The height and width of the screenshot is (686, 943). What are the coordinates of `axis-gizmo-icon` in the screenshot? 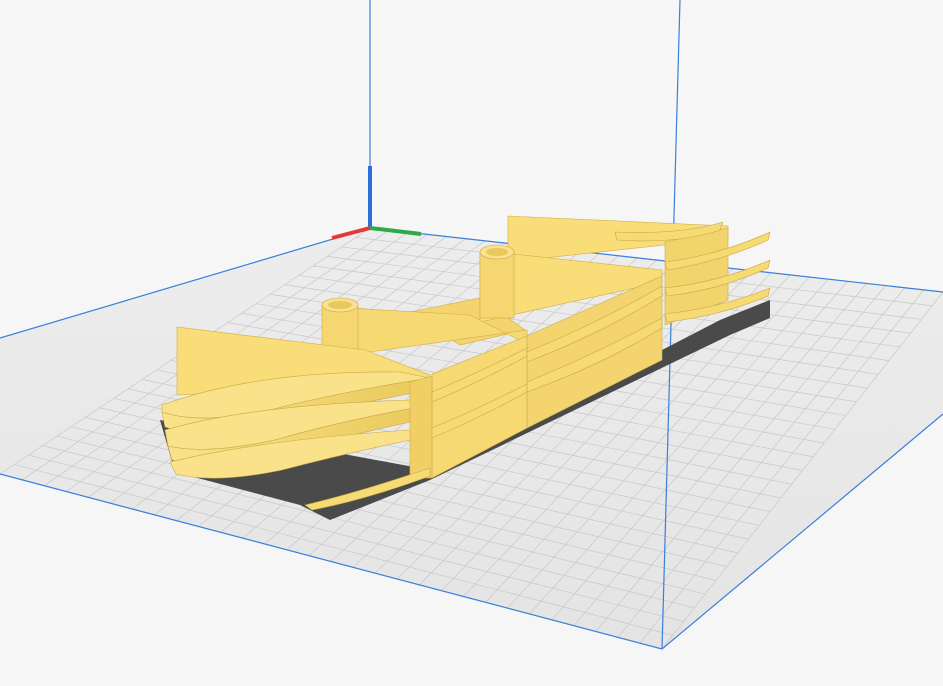 It's located at (376, 203).